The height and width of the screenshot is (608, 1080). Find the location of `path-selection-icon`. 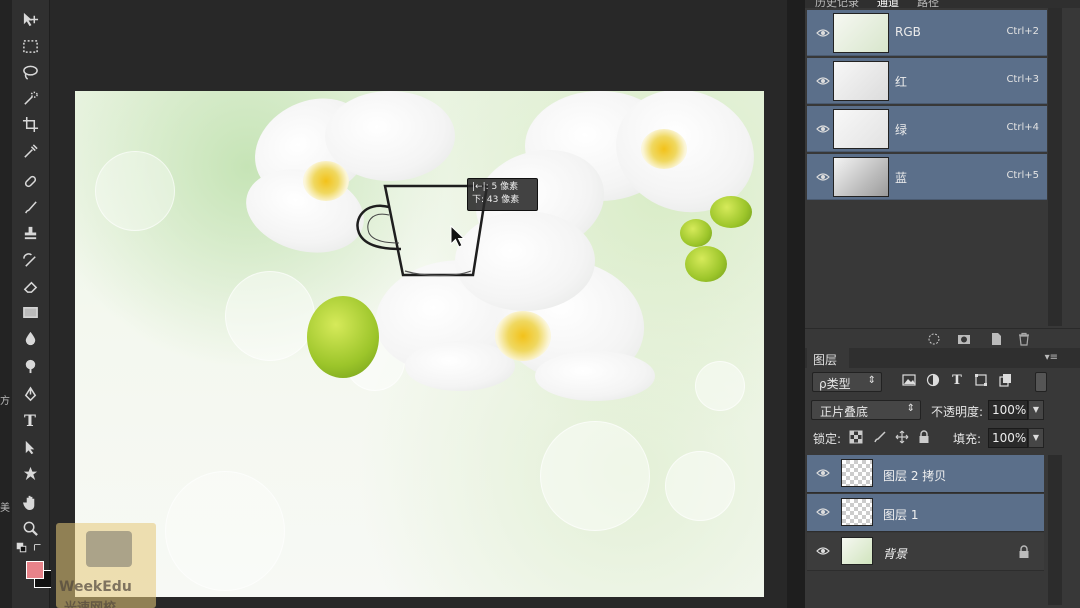

path-selection-icon is located at coordinates (30, 447).